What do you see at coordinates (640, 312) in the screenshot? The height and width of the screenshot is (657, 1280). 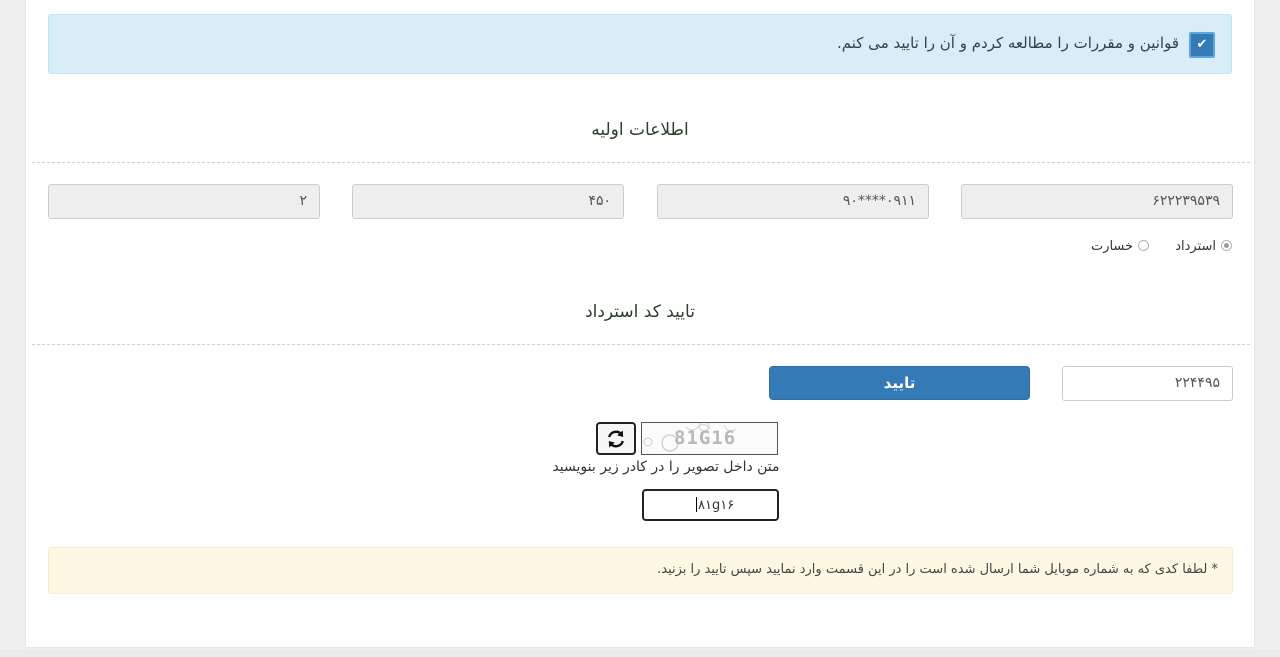 I see `verify-title: تایید کد استرداد` at bounding box center [640, 312].